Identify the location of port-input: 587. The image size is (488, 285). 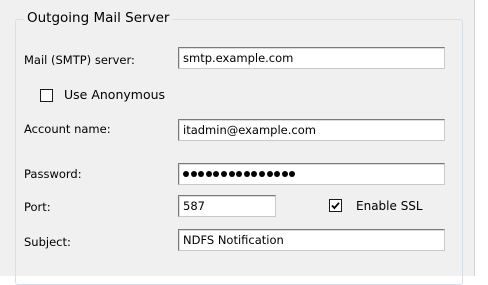
(227, 206).